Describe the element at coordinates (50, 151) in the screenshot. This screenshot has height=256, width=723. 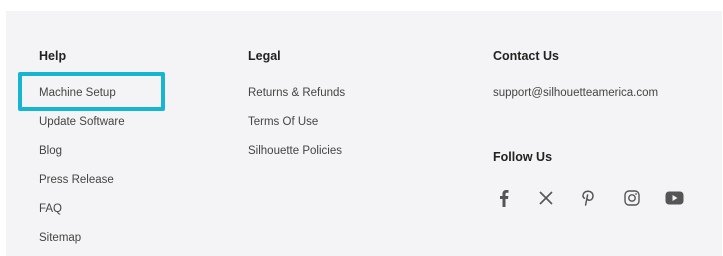
I see `blog-link: Blog` at that location.